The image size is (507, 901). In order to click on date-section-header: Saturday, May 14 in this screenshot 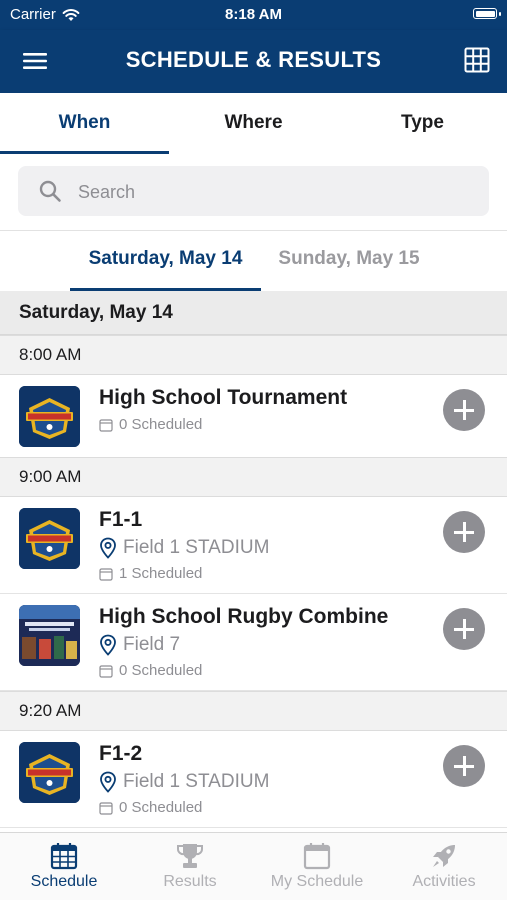, I will do `click(253, 313)`.